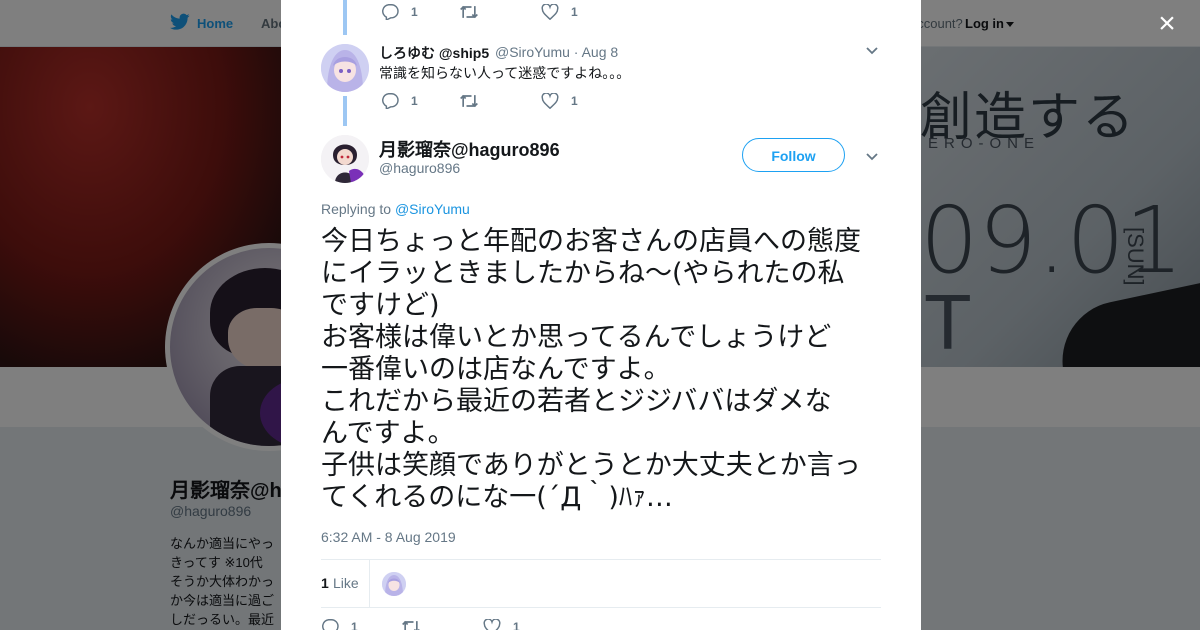 The image size is (1200, 630). What do you see at coordinates (325, 583) in the screenshot?
I see `like-stat-count: 1` at bounding box center [325, 583].